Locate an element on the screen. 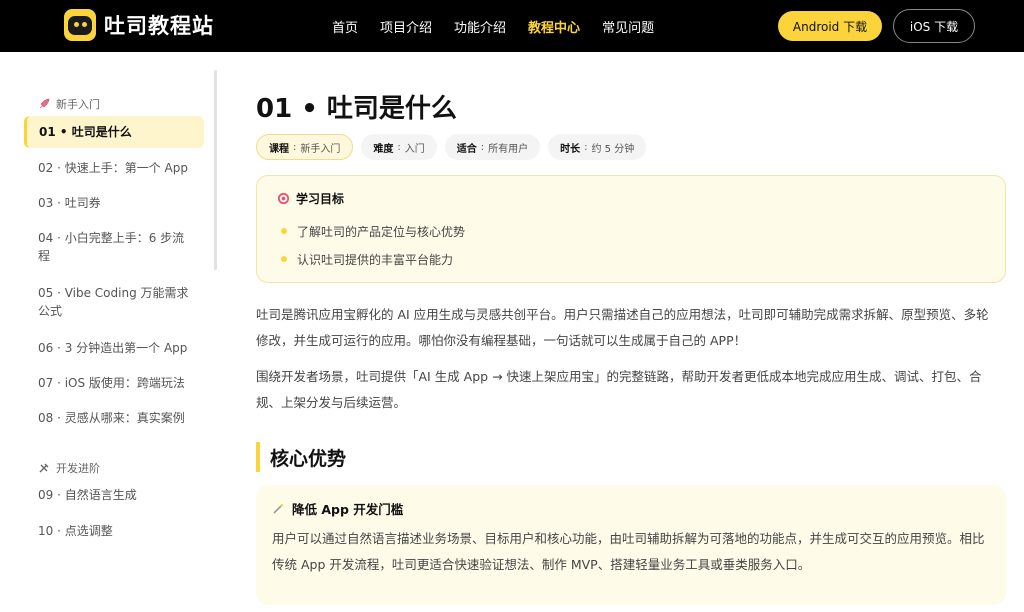 The height and width of the screenshot is (612, 1024). android-download-button: Android 下载 is located at coordinates (830, 26).